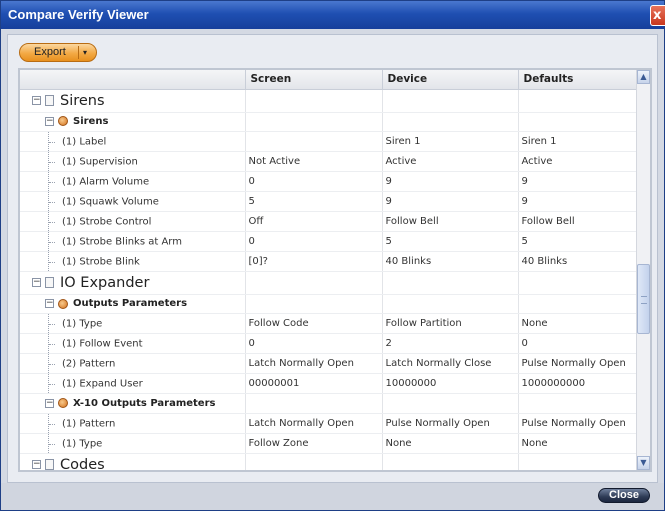  What do you see at coordinates (584, 161) in the screenshot?
I see `defaults-cell: Active` at bounding box center [584, 161].